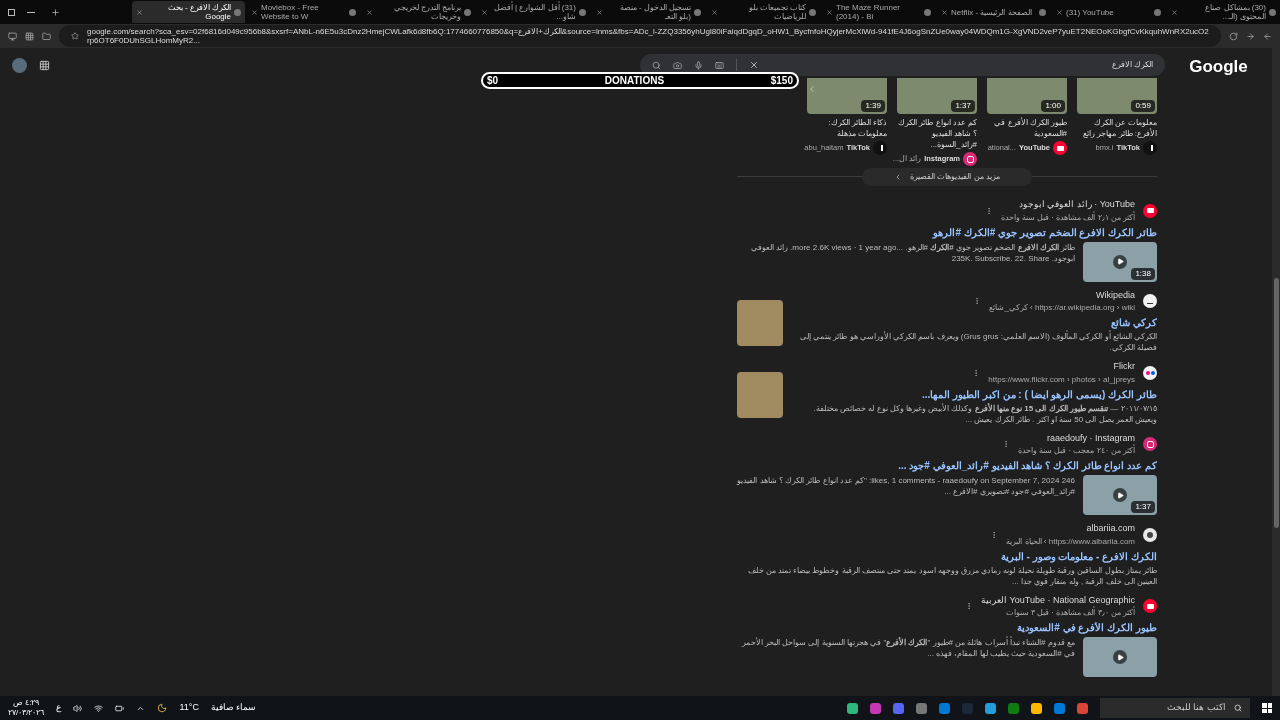 This screenshot has height=720, width=1280. I want to click on new-tab-icon, so click(55, 12).